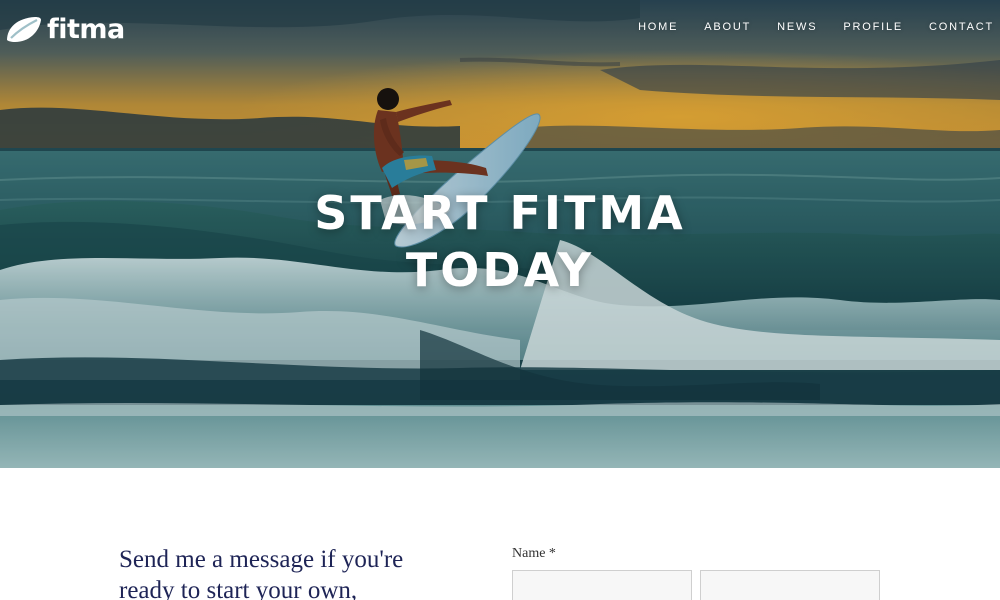 The image size is (1000, 600). I want to click on nav-profile: PROFILE, so click(873, 27).